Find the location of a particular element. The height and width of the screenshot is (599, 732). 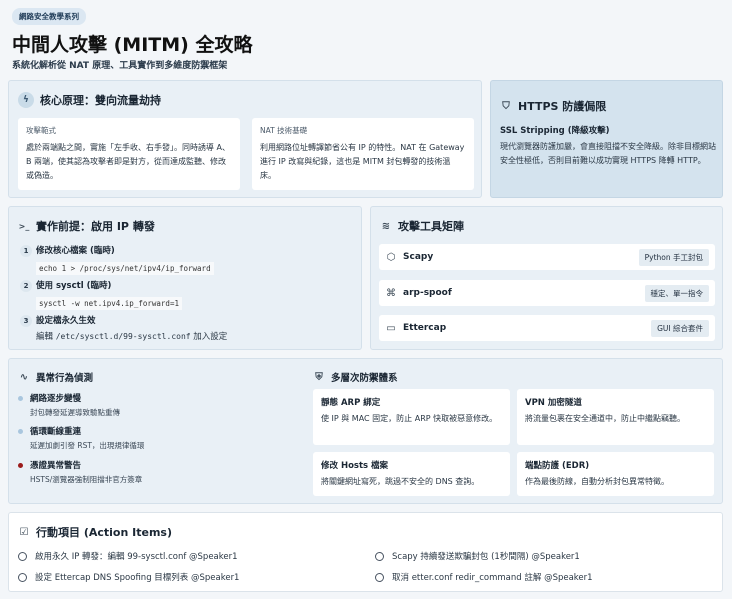

page-subtitle: 系統化解析從 NAT 原理、工具實作到多維度防禦框架 is located at coordinates (120, 66).